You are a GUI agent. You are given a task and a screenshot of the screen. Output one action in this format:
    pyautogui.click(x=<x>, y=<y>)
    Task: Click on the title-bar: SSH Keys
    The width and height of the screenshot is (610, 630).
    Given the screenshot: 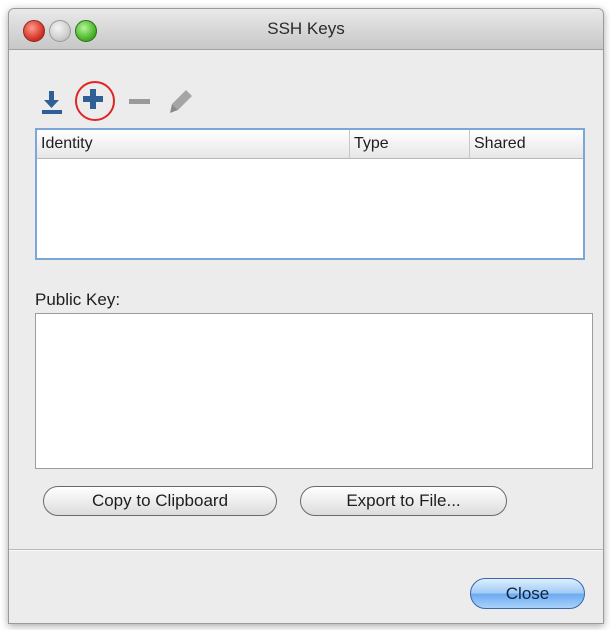 What is the action you would take?
    pyautogui.click(x=306, y=29)
    